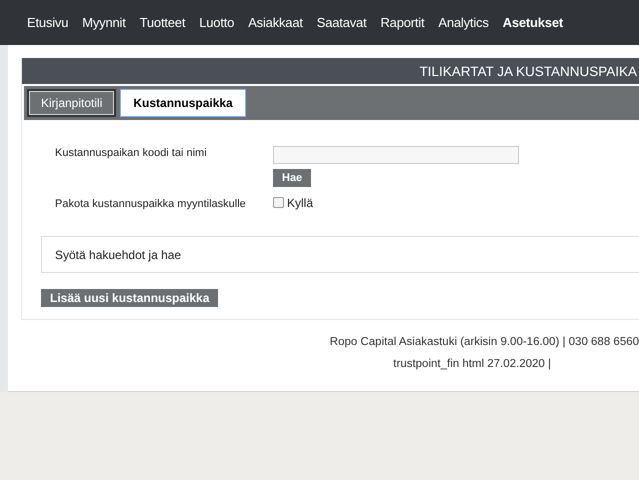  Describe the element at coordinates (129, 298) in the screenshot. I see `add-button: Lisää uusi kustannuspaikka` at that location.